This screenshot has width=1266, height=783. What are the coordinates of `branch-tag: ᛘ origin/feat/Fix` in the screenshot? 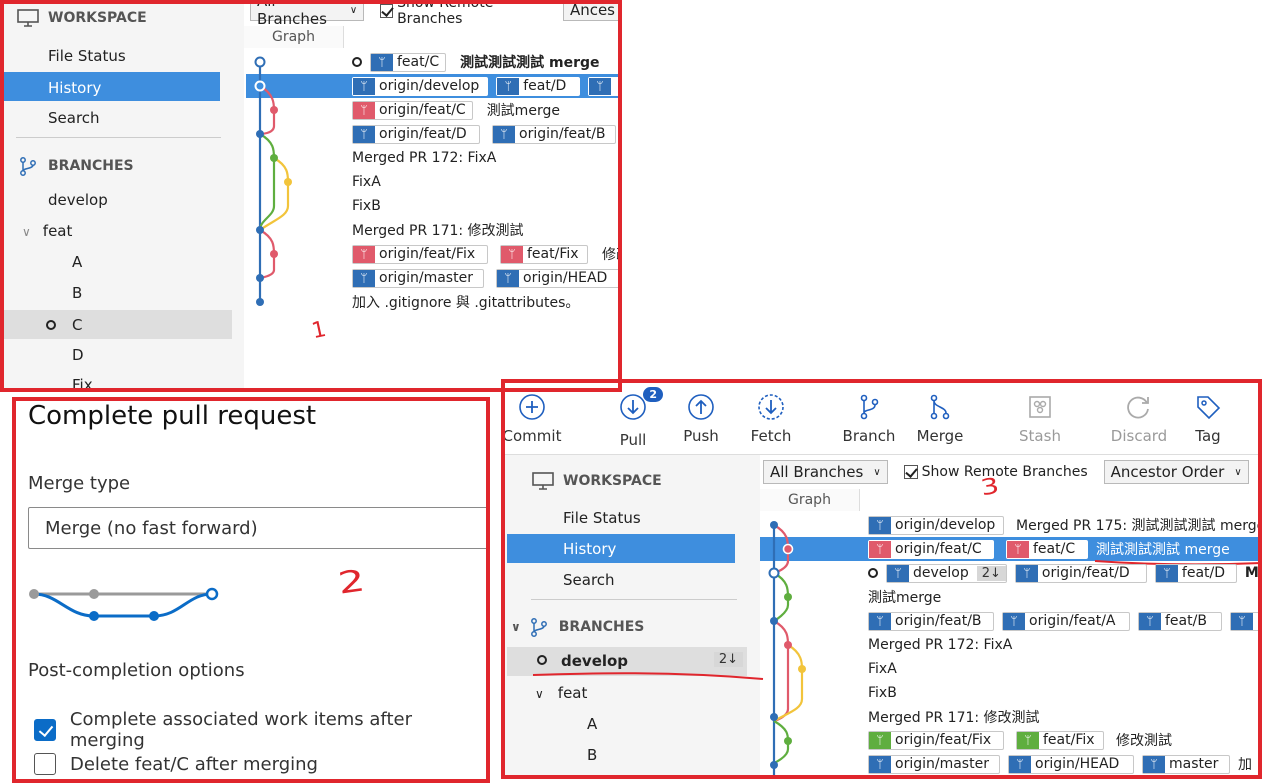 It's located at (420, 254).